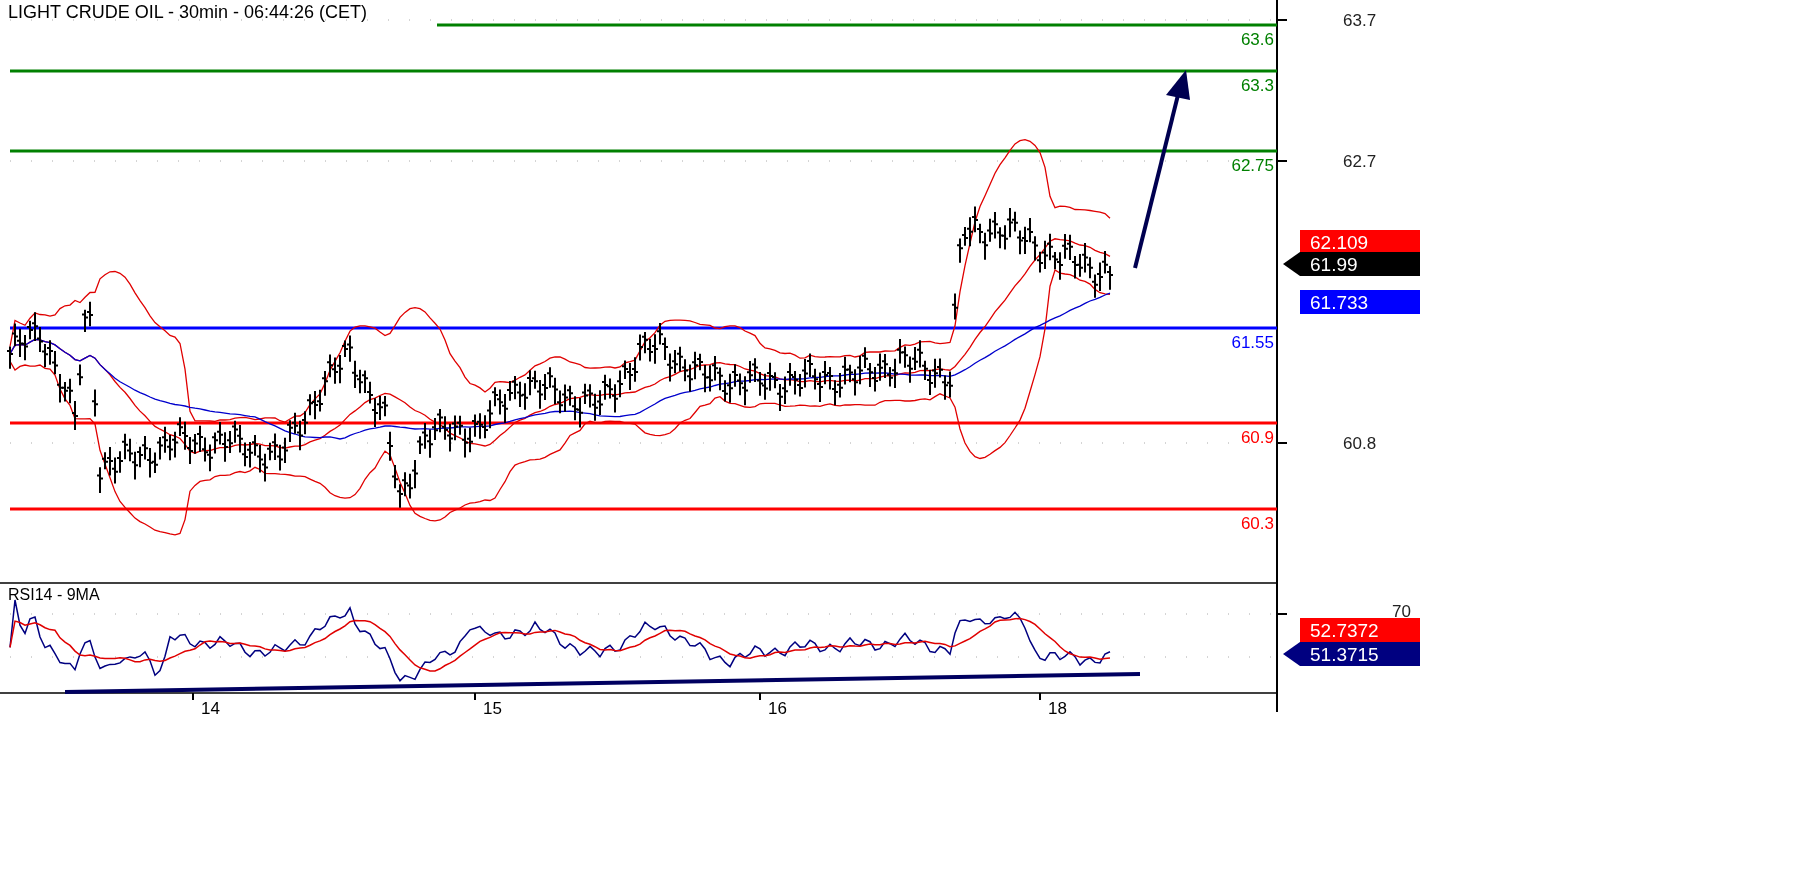  What do you see at coordinates (1257, 39) in the screenshot?
I see `level-label: 63.6` at bounding box center [1257, 39].